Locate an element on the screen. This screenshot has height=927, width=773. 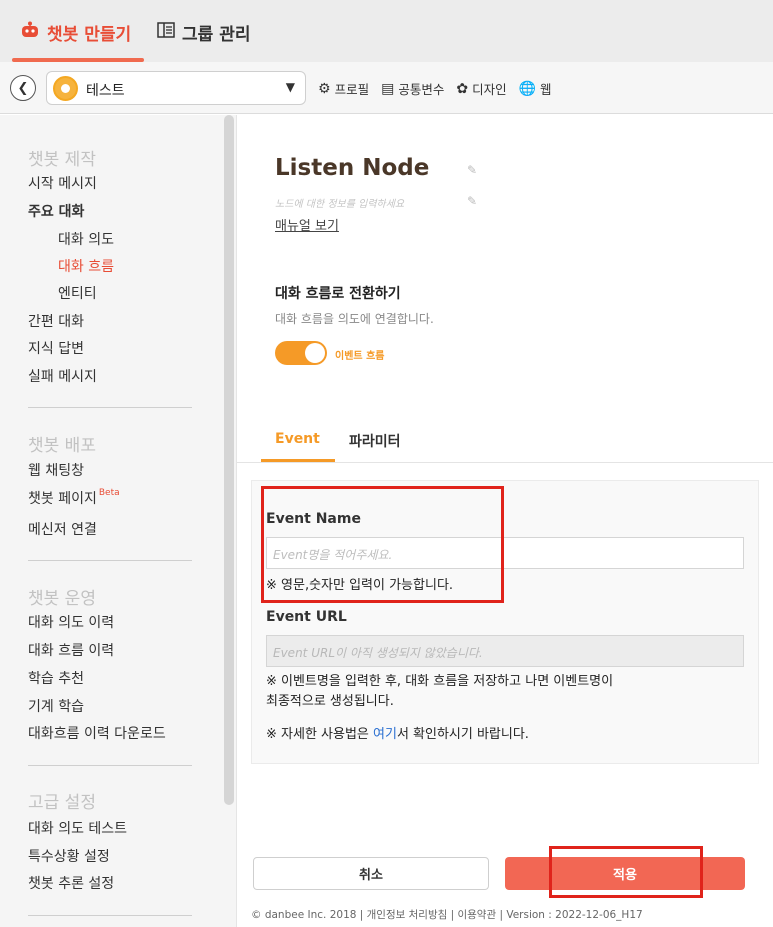
sidebar-item-simple-dialog: 간편 대화 is located at coordinates (56, 321).